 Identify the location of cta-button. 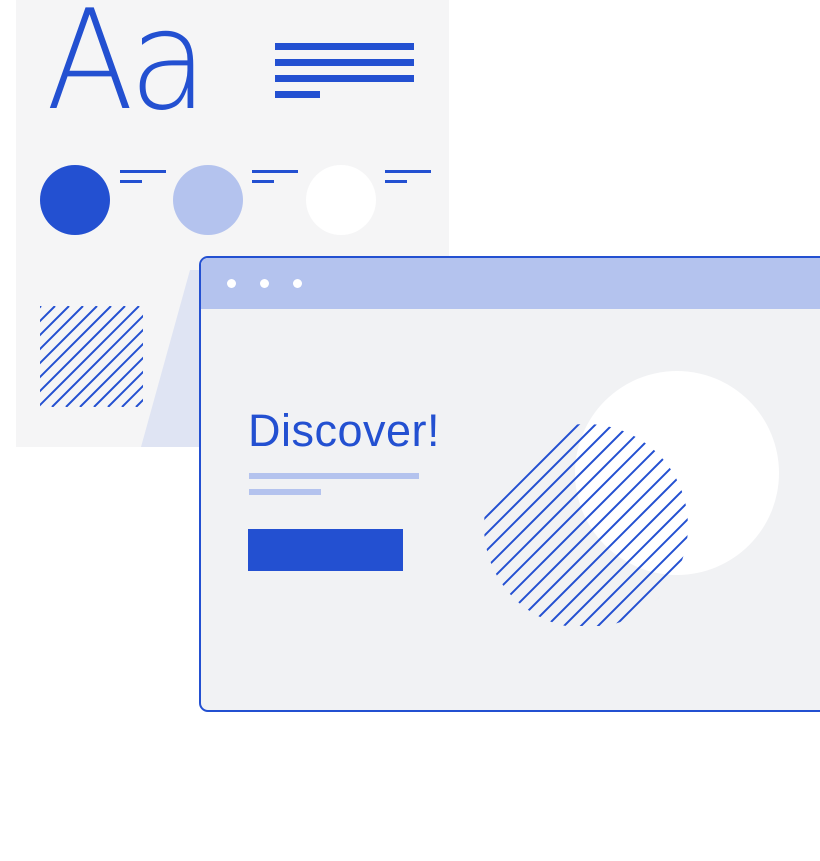
(325, 550).